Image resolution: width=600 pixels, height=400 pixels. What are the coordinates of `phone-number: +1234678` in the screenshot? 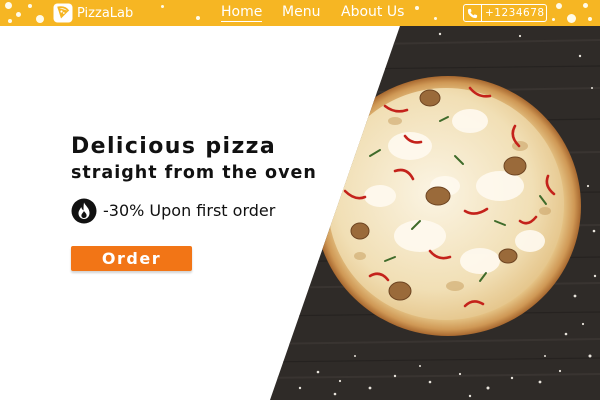 It's located at (515, 13).